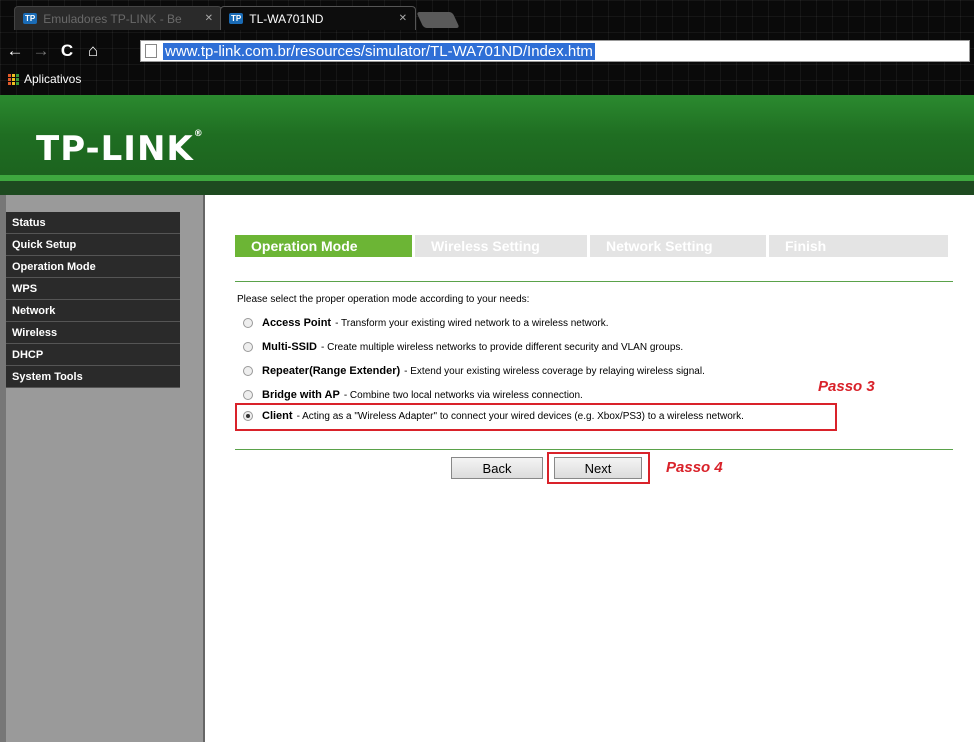 The height and width of the screenshot is (742, 974). What do you see at coordinates (598, 468) in the screenshot?
I see `highlight-box-next` at bounding box center [598, 468].